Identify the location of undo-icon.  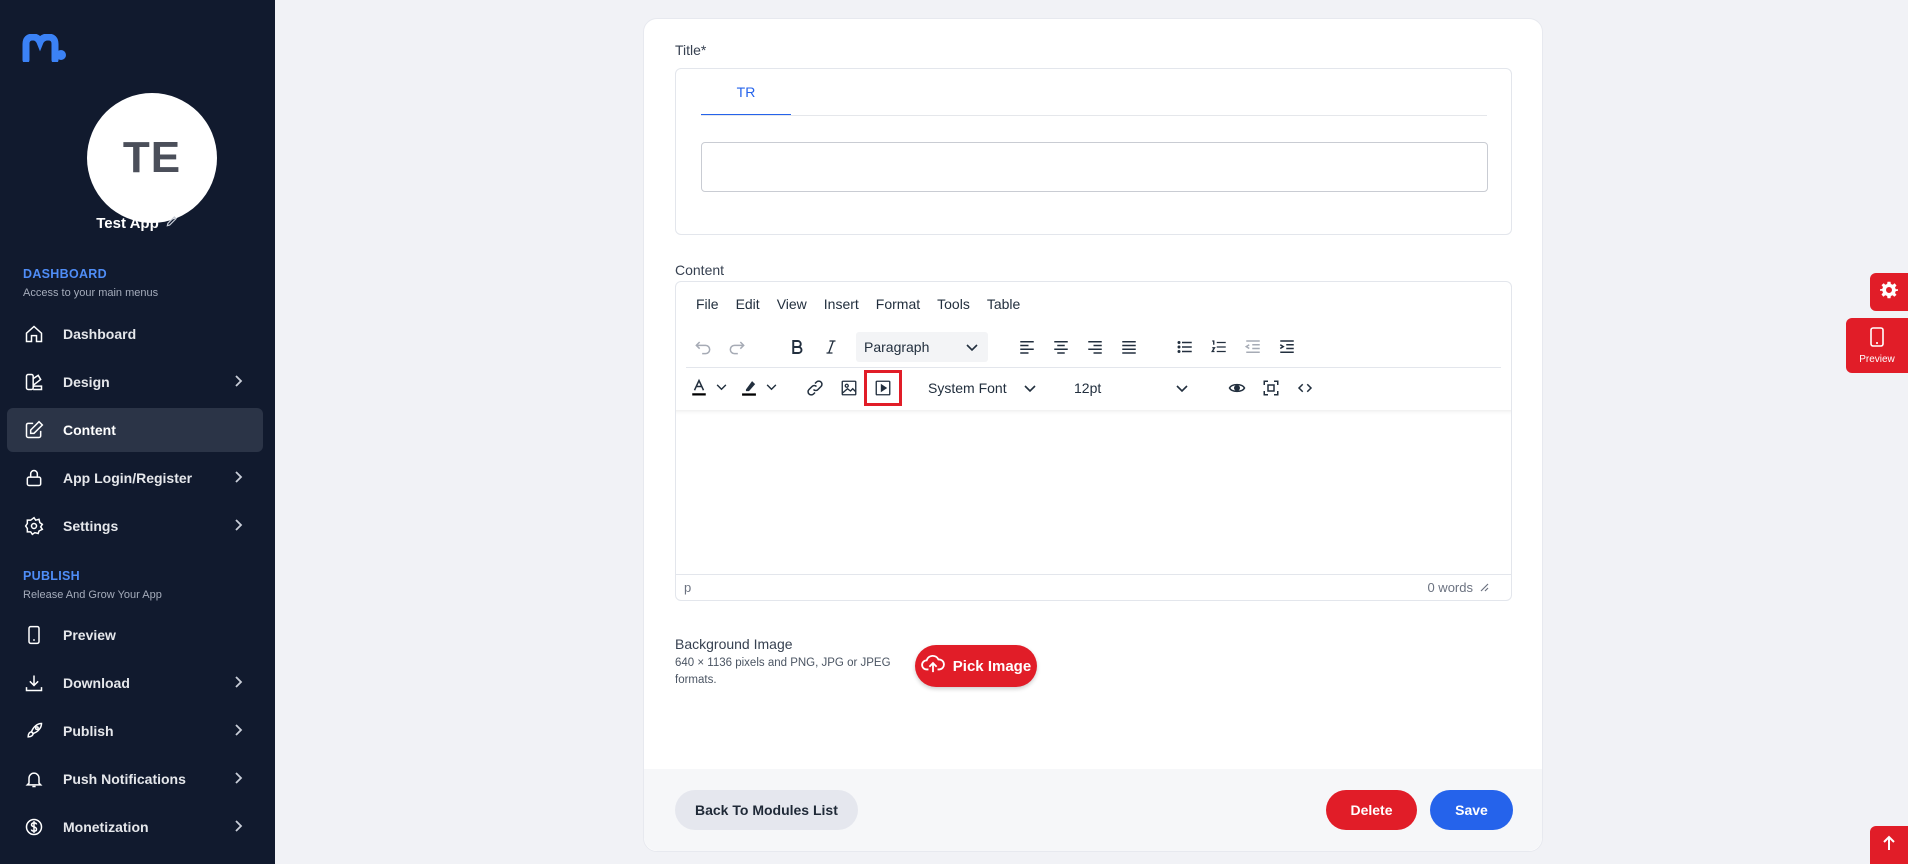
(703, 347).